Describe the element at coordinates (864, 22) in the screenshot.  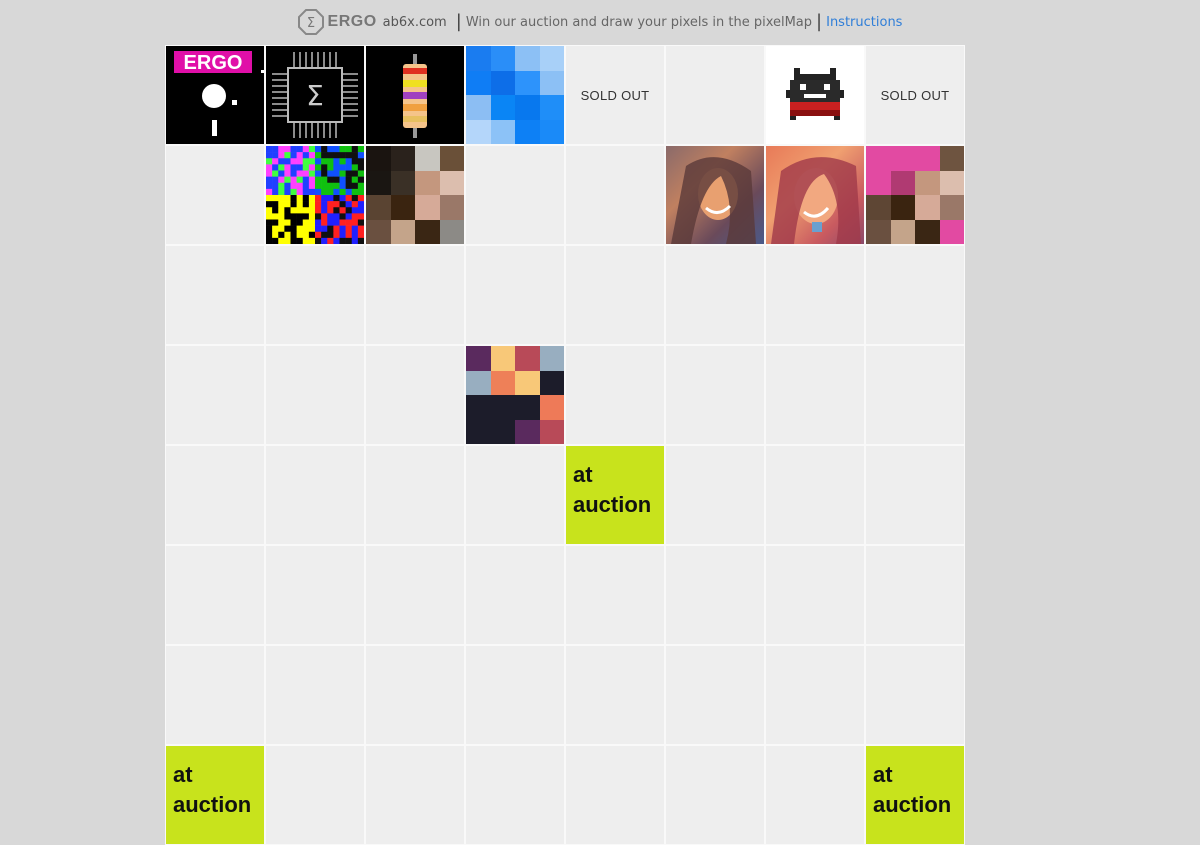
I see `instructions-link: Instructions` at that location.